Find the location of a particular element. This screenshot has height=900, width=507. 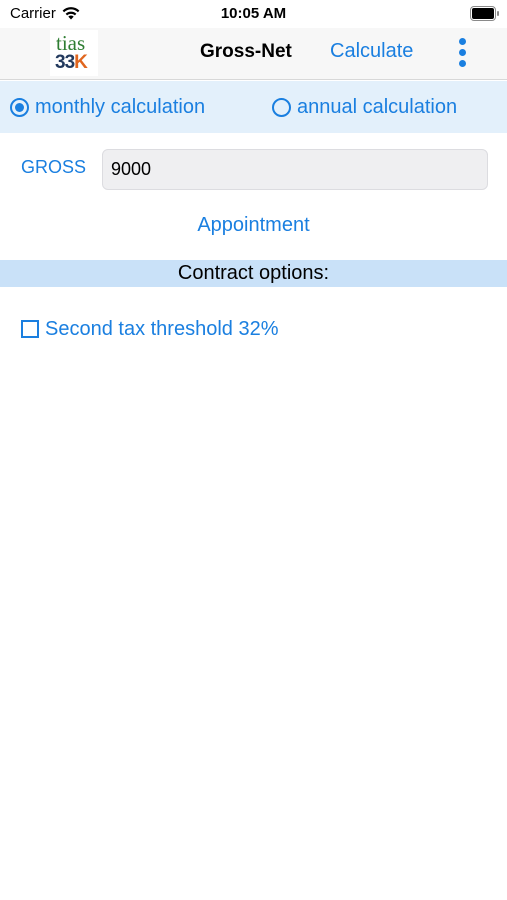

logo-text-bottom: 33K is located at coordinates (71, 63).